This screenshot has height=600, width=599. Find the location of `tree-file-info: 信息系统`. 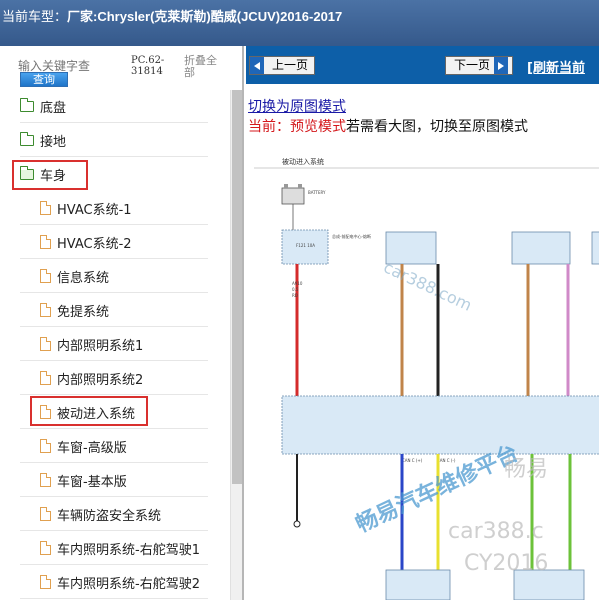

tree-file-info: 信息系统 is located at coordinates (74, 276).